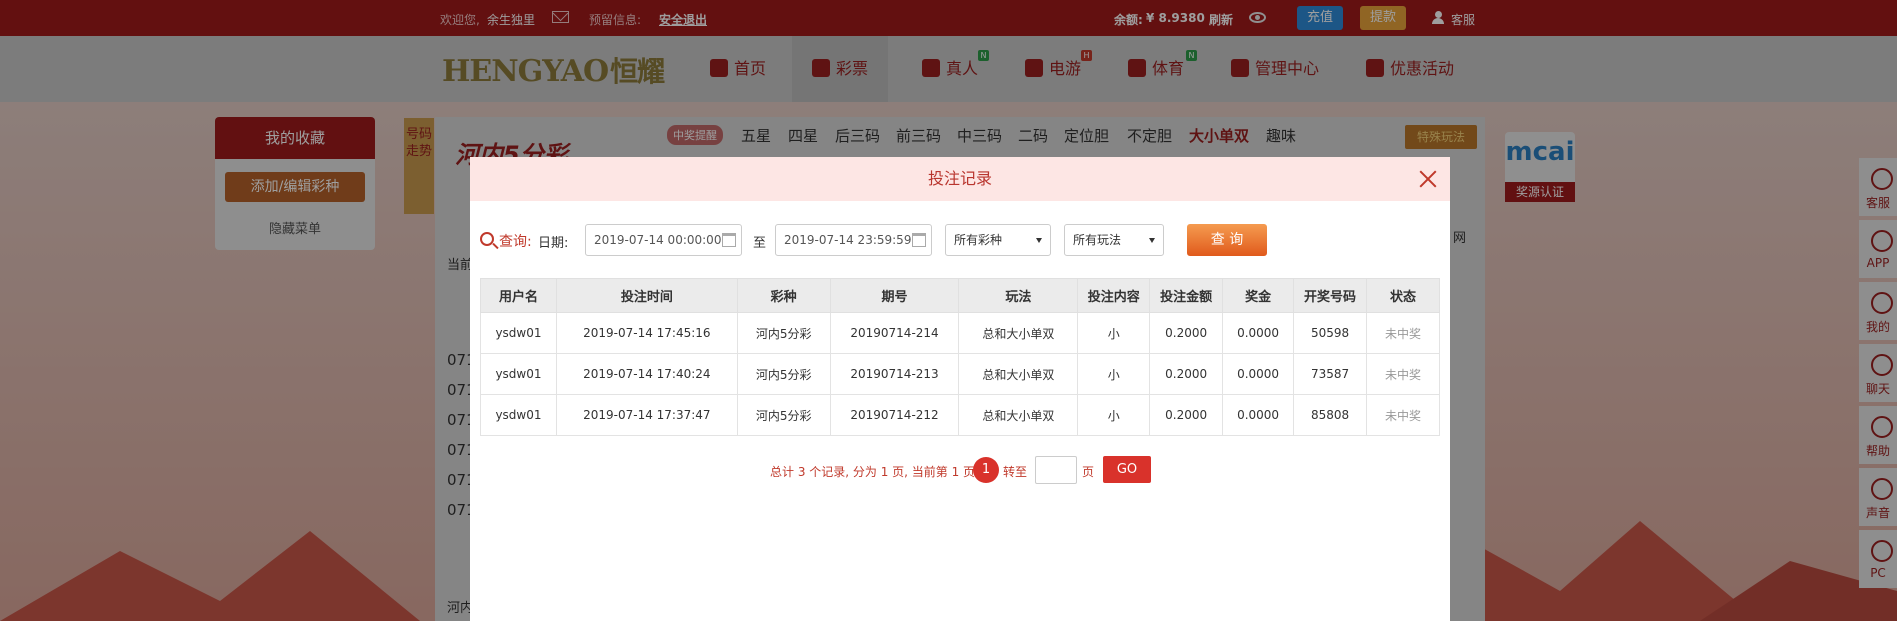  I want to click on cell-draw-number: 50598, so click(1330, 333).